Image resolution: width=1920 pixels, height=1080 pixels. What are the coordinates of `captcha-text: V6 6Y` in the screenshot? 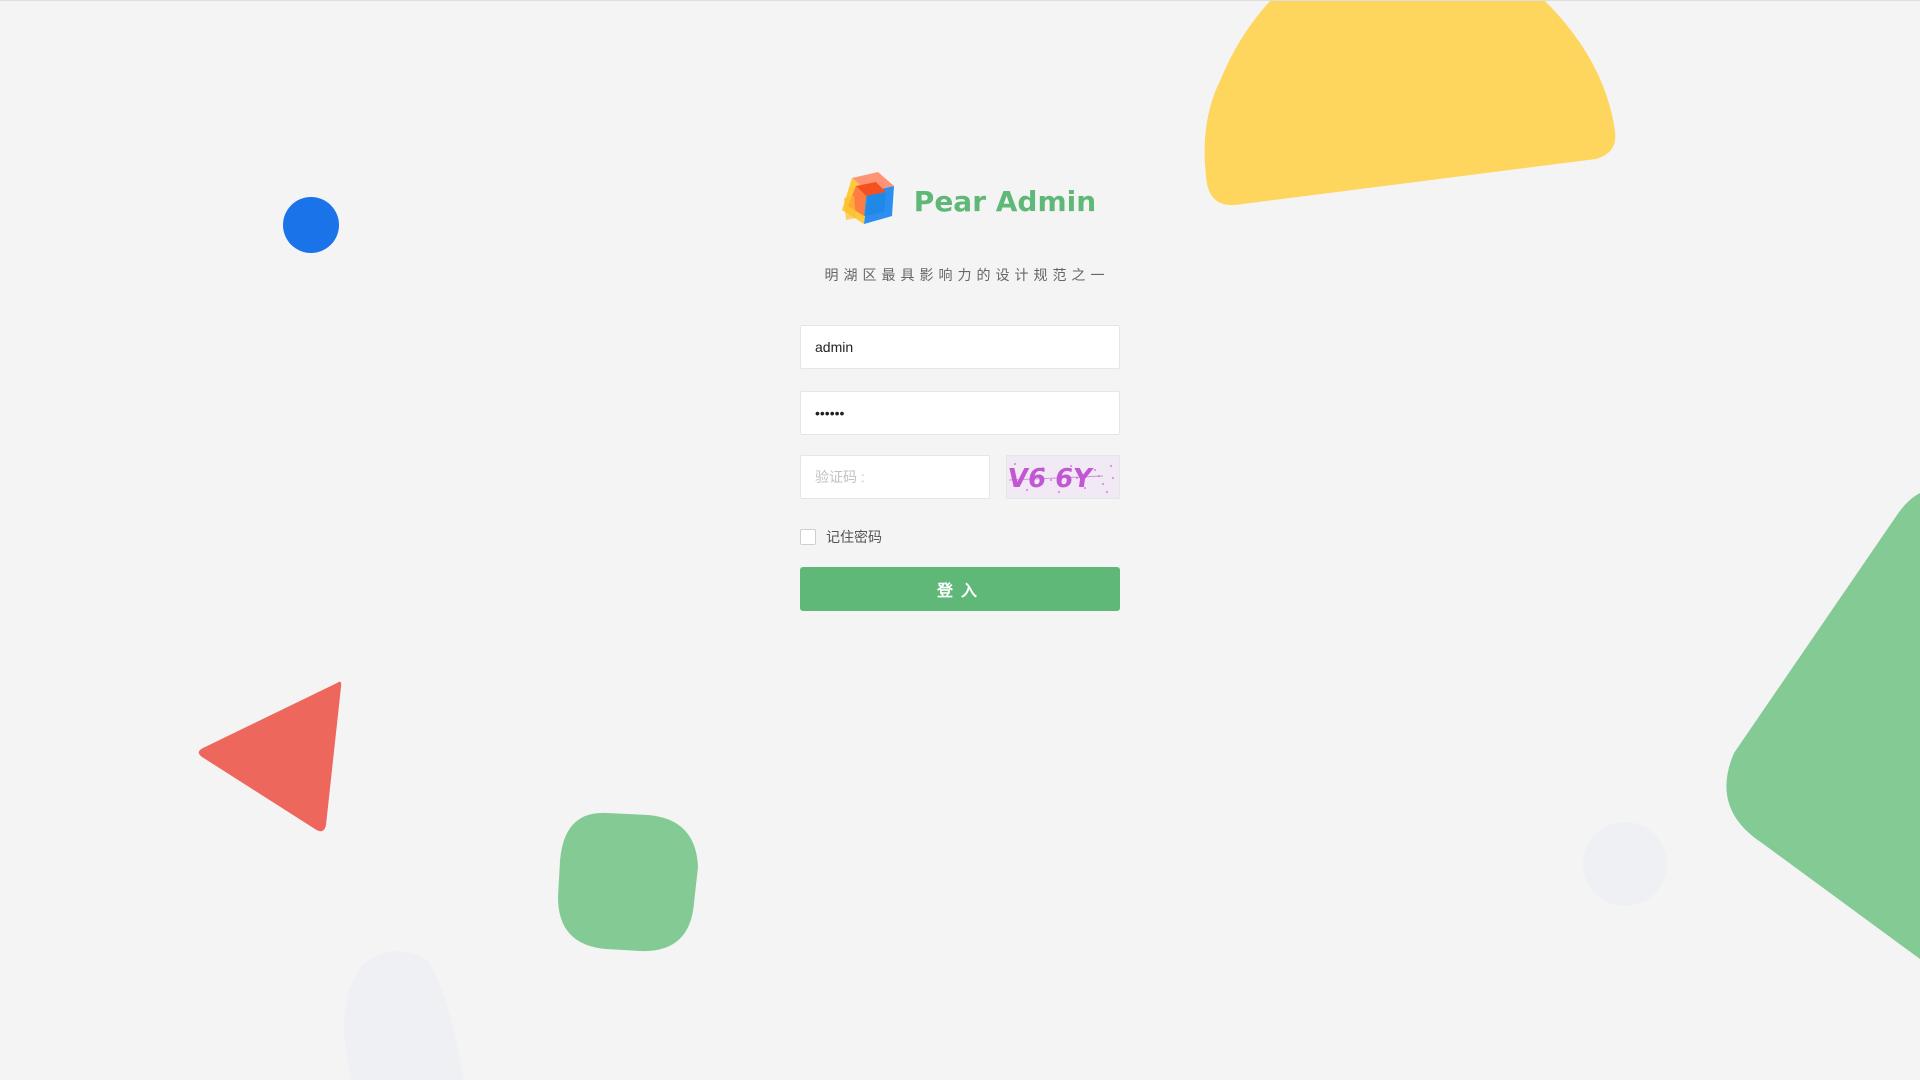 It's located at (1051, 479).